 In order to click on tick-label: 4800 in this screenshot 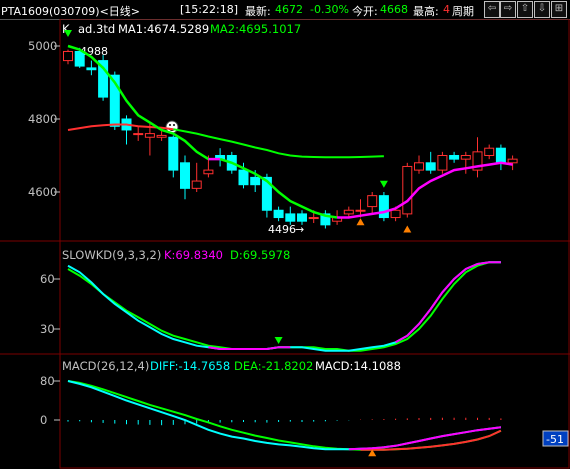, I will do `click(42, 119)`.